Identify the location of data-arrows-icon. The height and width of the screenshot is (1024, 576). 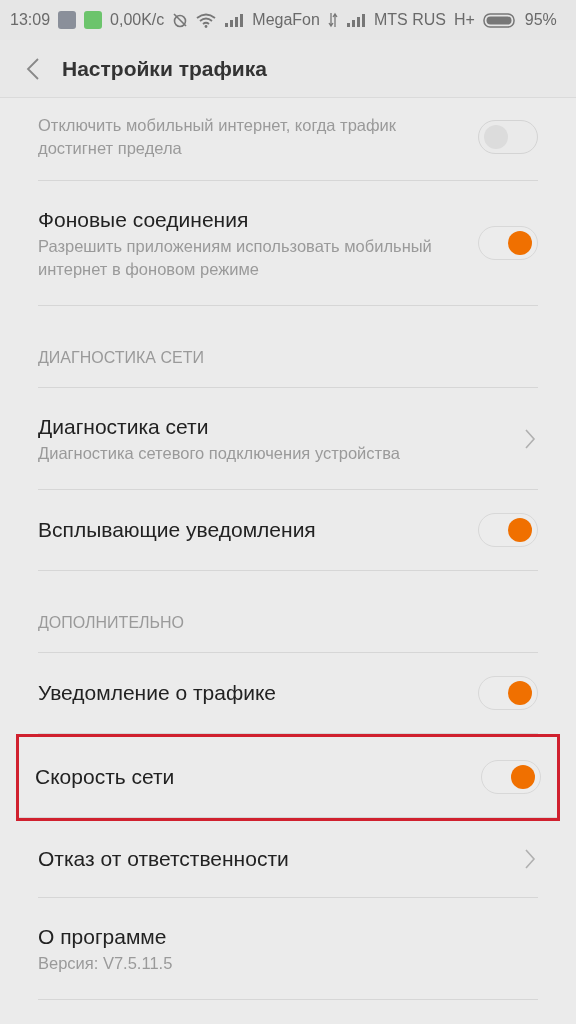
(332, 20).